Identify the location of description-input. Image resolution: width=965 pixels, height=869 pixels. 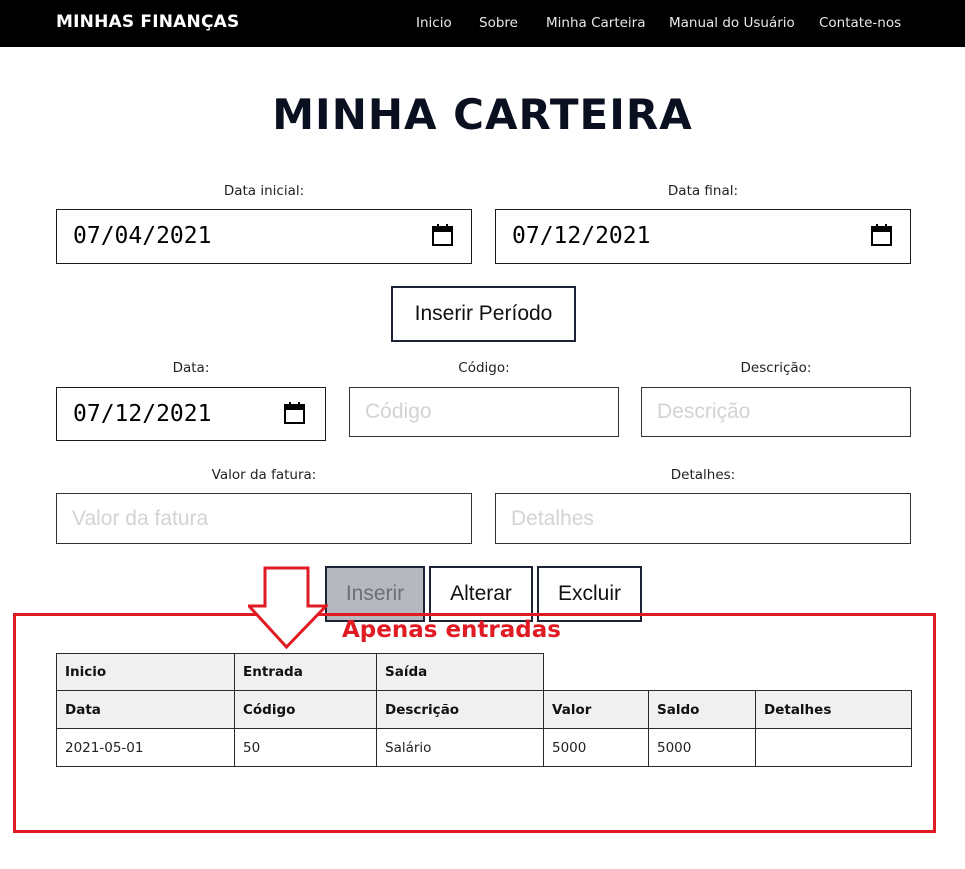
(776, 412).